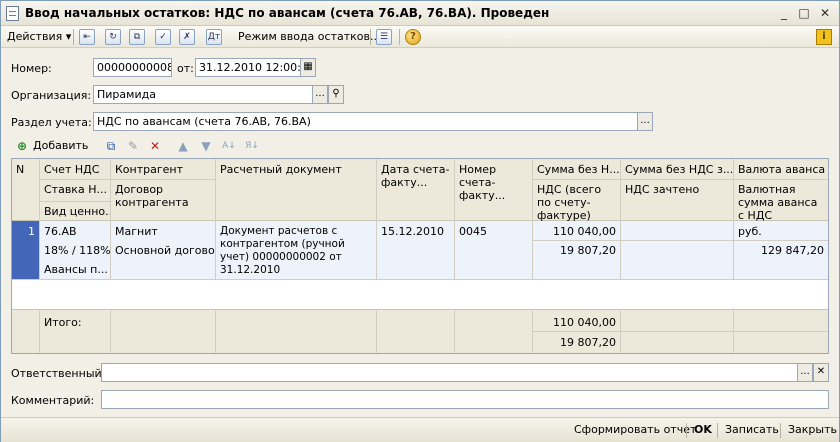 The height and width of the screenshot is (442, 840). I want to click on close-button: Закрыть, so click(812, 429).